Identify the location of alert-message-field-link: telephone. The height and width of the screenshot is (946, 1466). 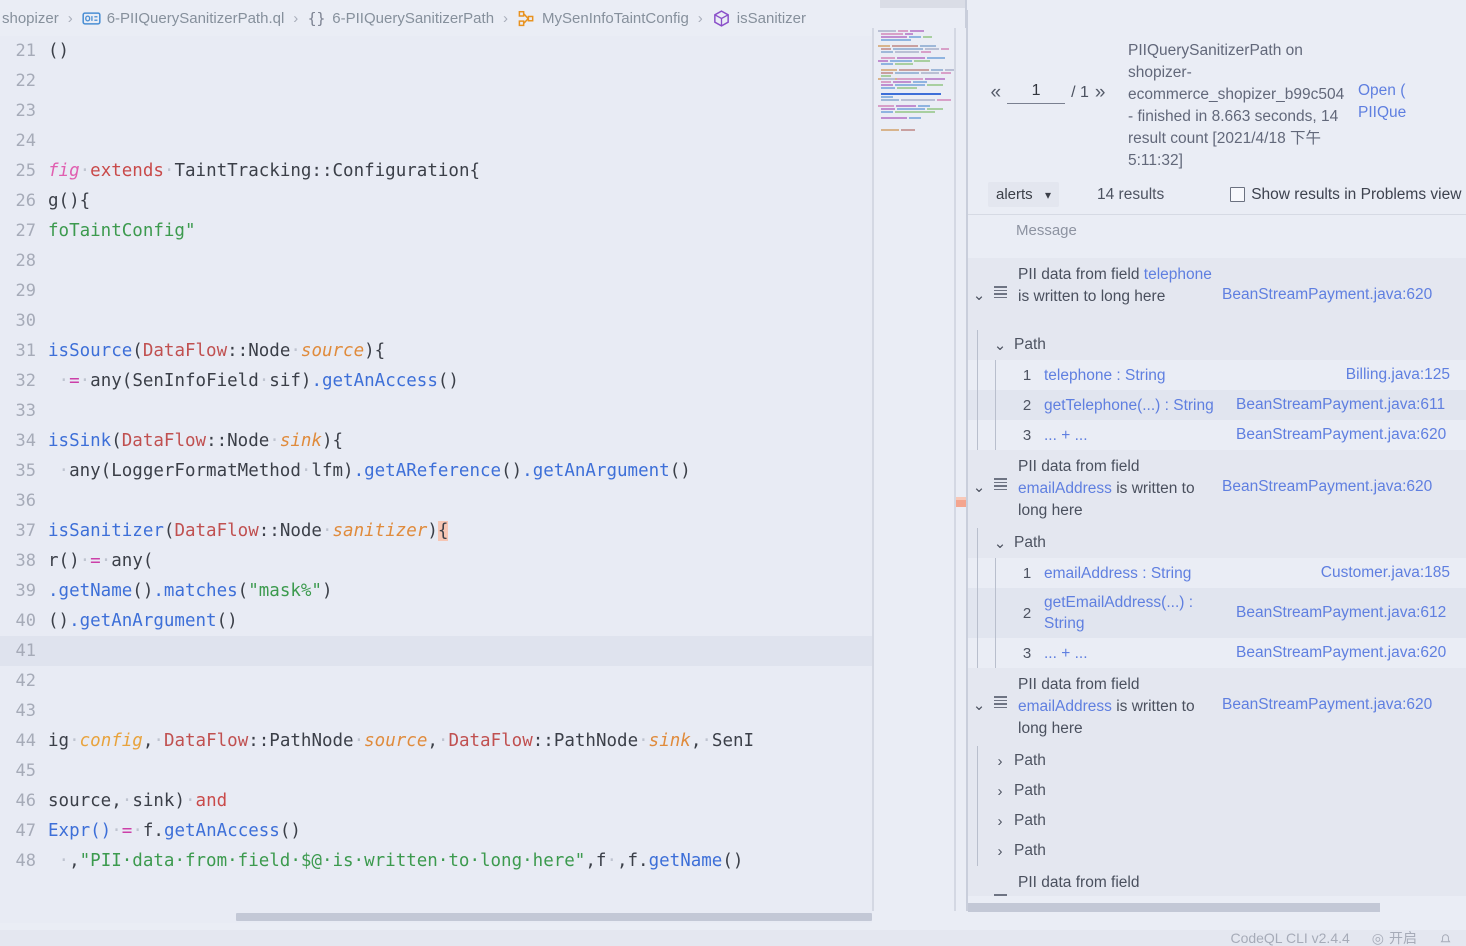
(1178, 274).